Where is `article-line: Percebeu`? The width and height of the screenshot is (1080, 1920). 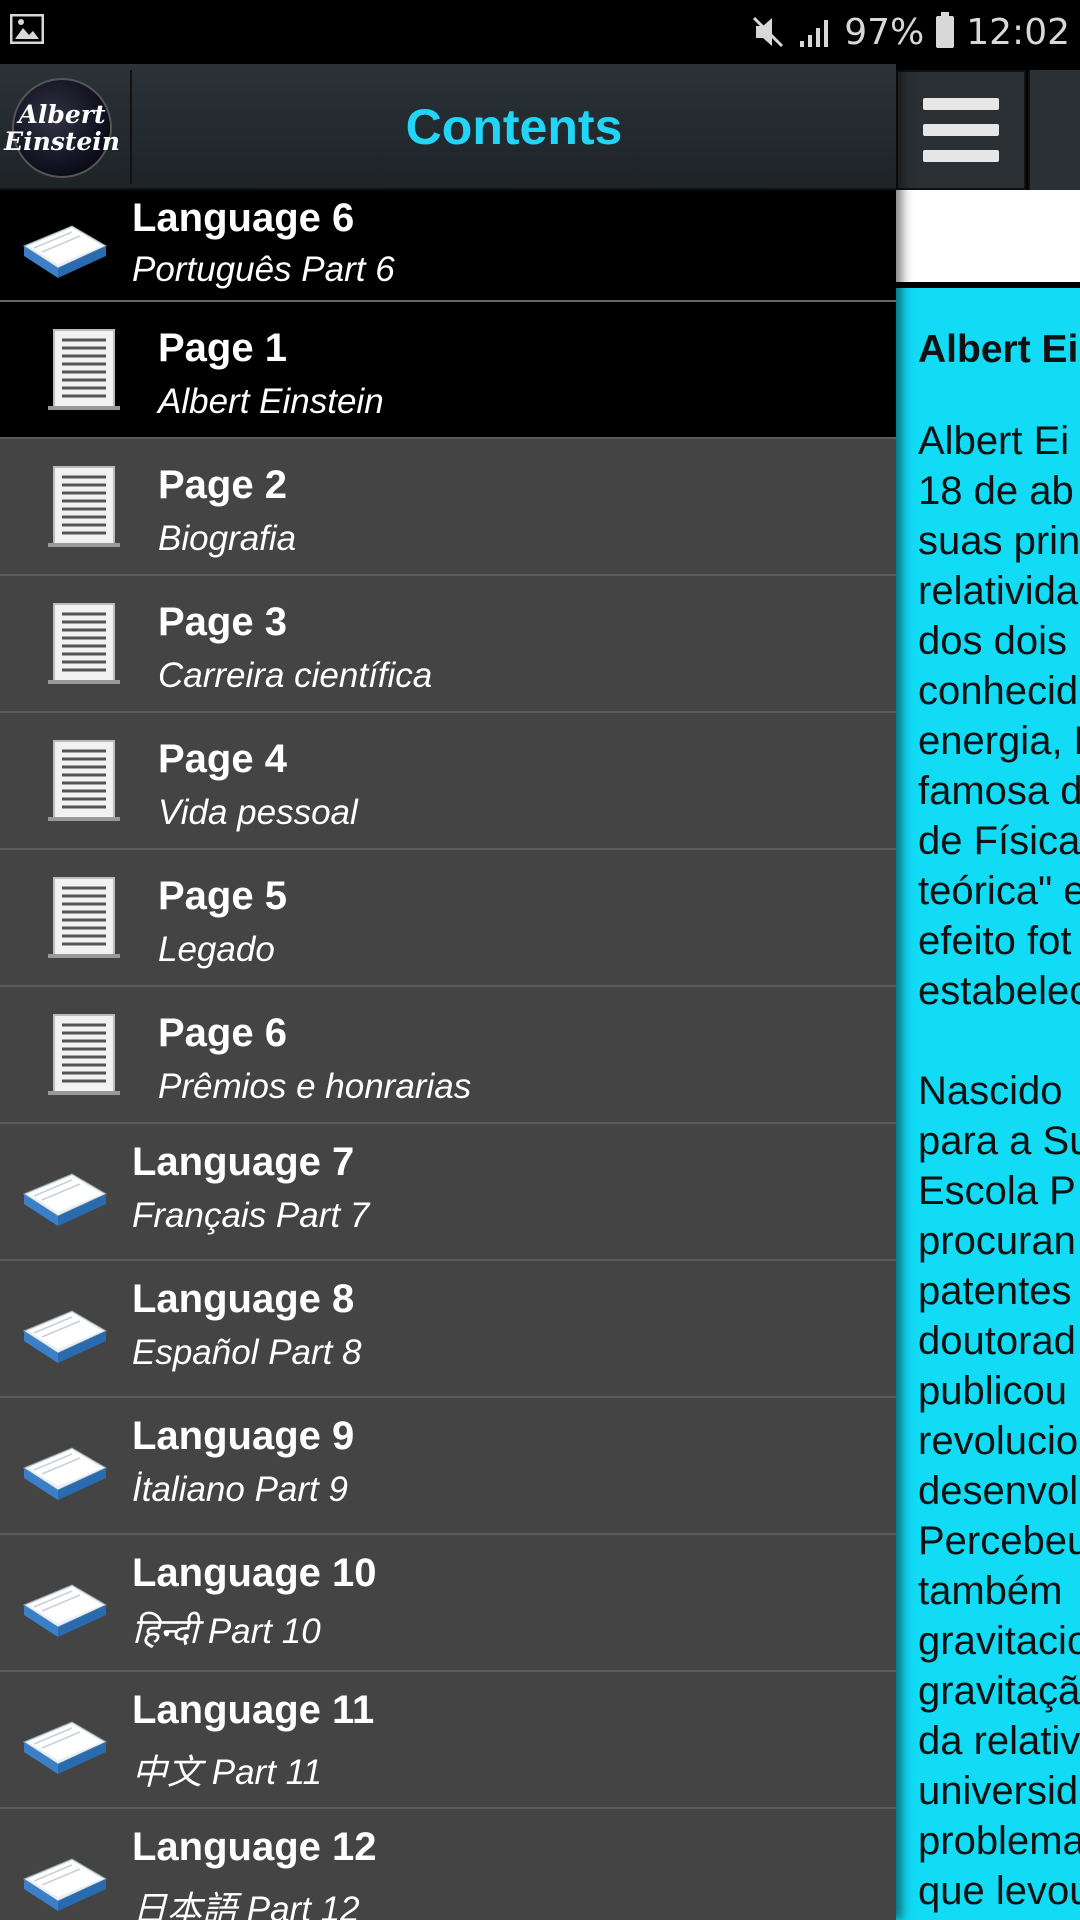
article-line: Percebeu is located at coordinates (999, 1541).